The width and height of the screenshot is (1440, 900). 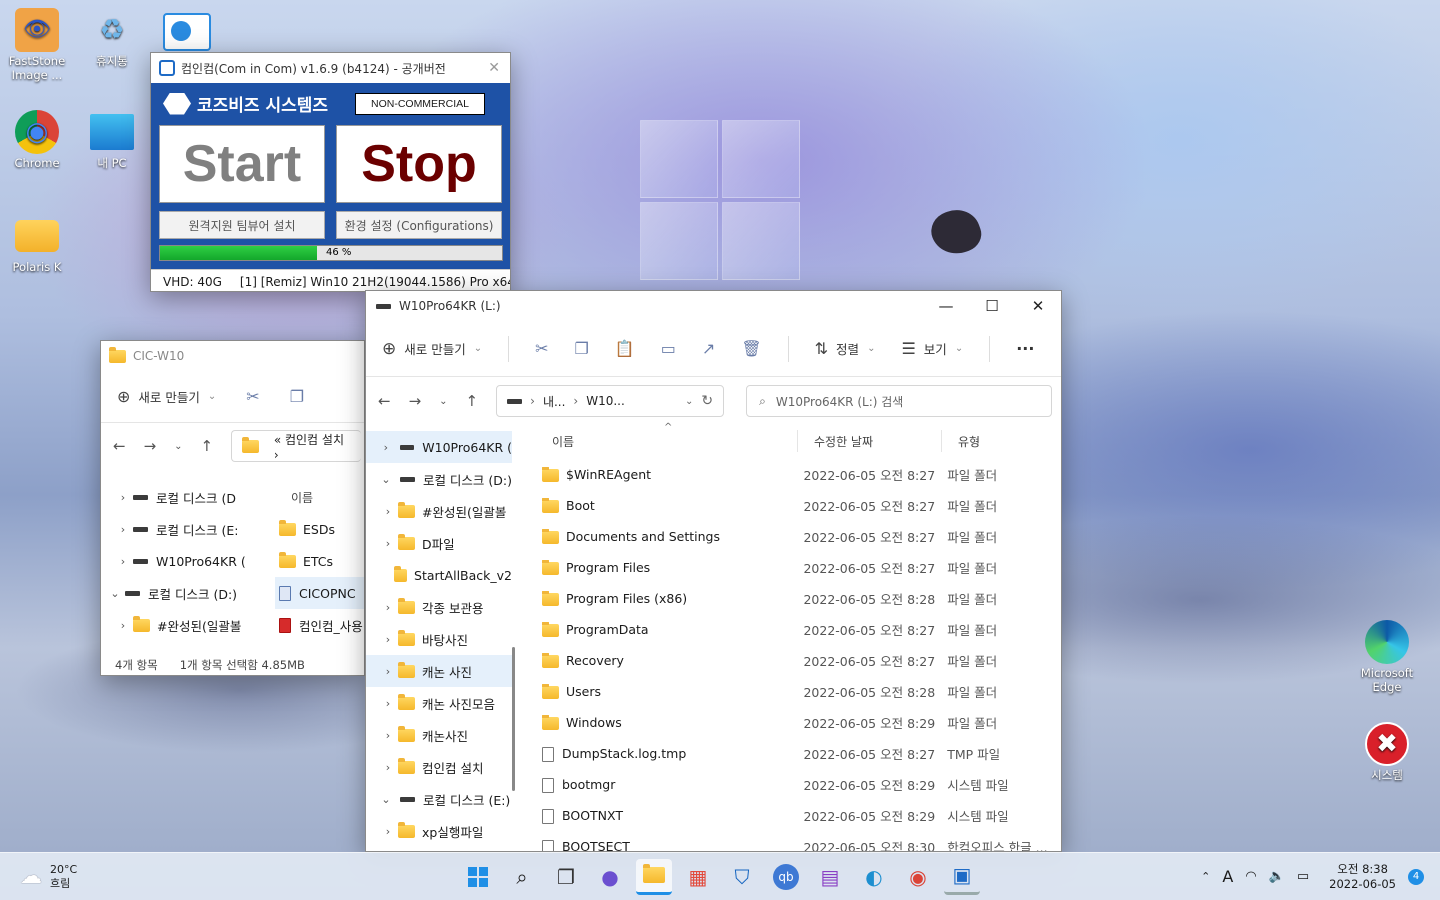 What do you see at coordinates (443, 401) in the screenshot?
I see `recent-locations-icon: ⌄` at bounding box center [443, 401].